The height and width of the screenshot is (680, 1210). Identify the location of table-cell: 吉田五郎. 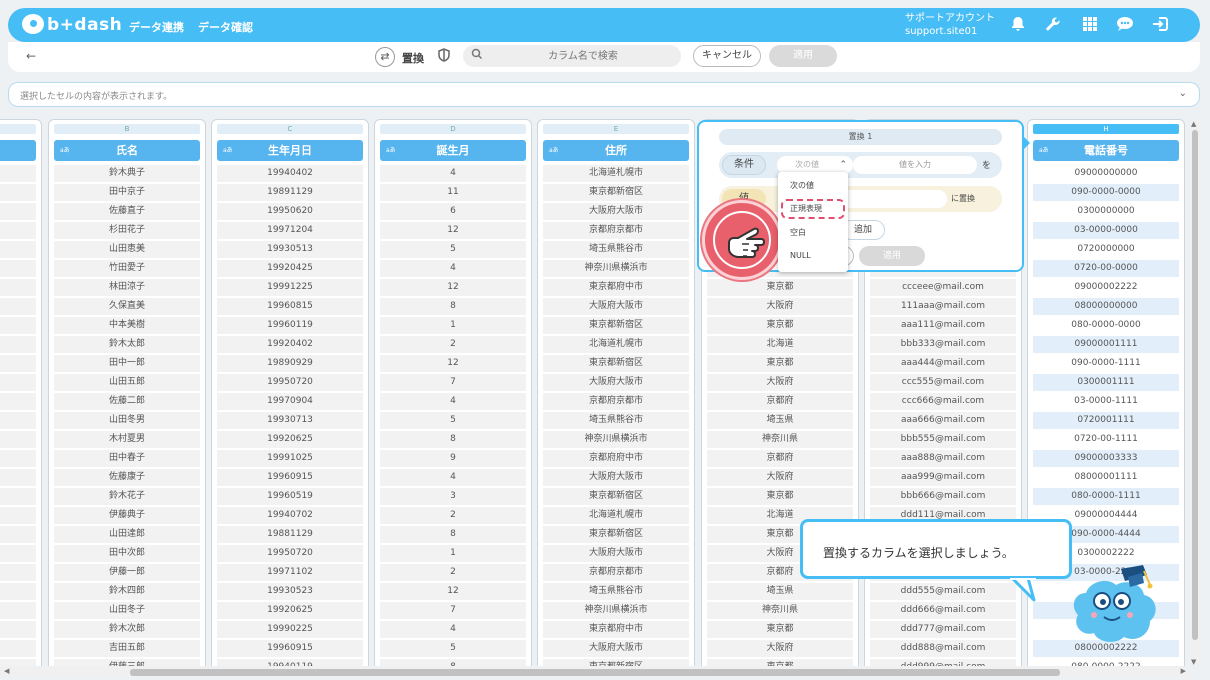
(127, 648).